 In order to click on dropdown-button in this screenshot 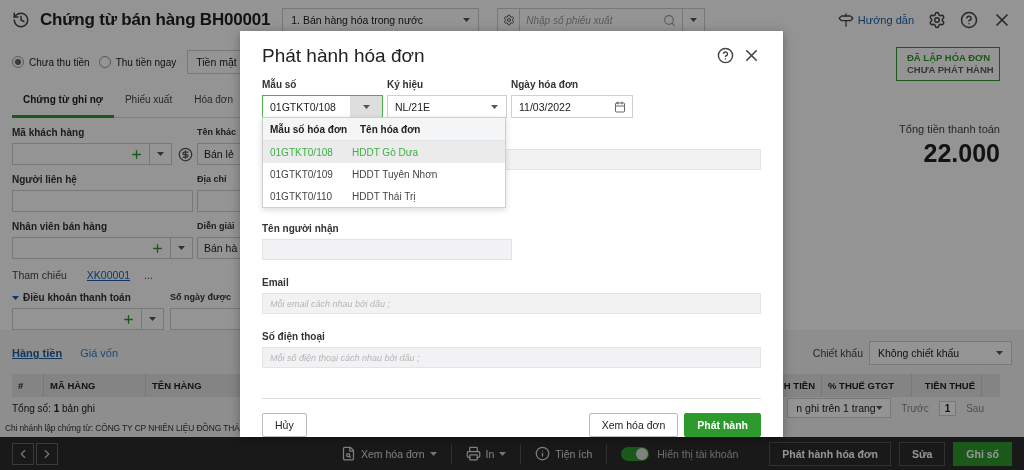, I will do `click(366, 106)`.